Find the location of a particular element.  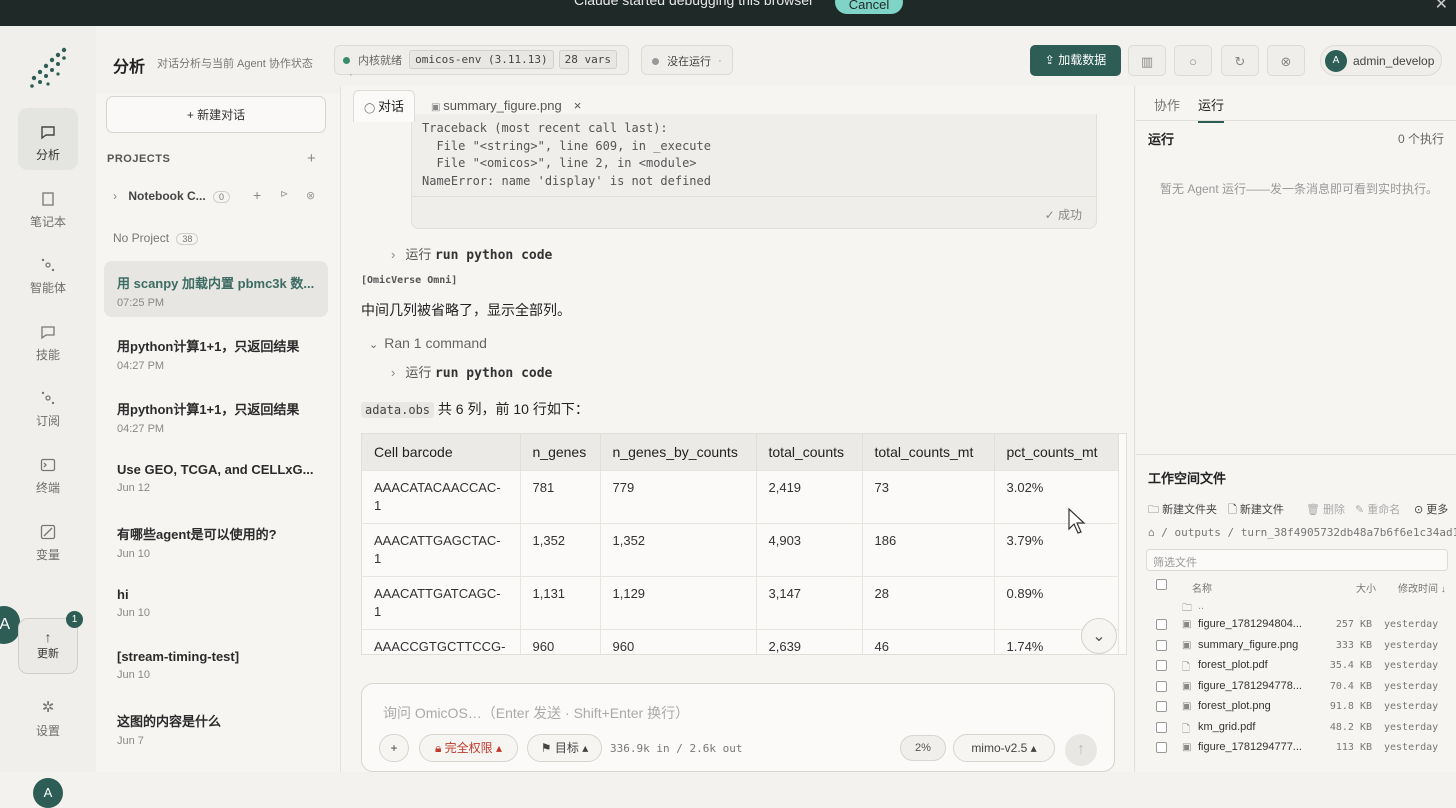

rail-item-settings: ✲ 设置 is located at coordinates (48, 721).